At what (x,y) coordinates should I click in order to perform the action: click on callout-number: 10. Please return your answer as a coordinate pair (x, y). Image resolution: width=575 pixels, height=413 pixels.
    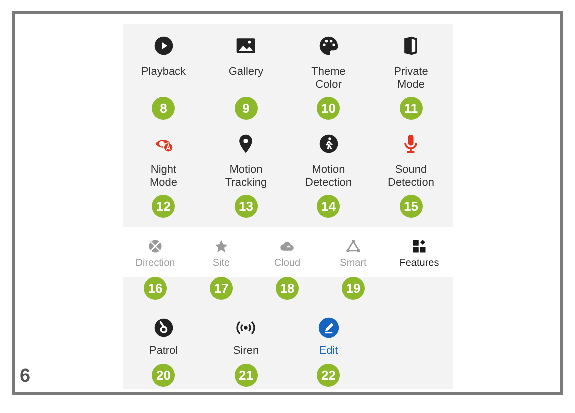
    Looking at the image, I should click on (328, 108).